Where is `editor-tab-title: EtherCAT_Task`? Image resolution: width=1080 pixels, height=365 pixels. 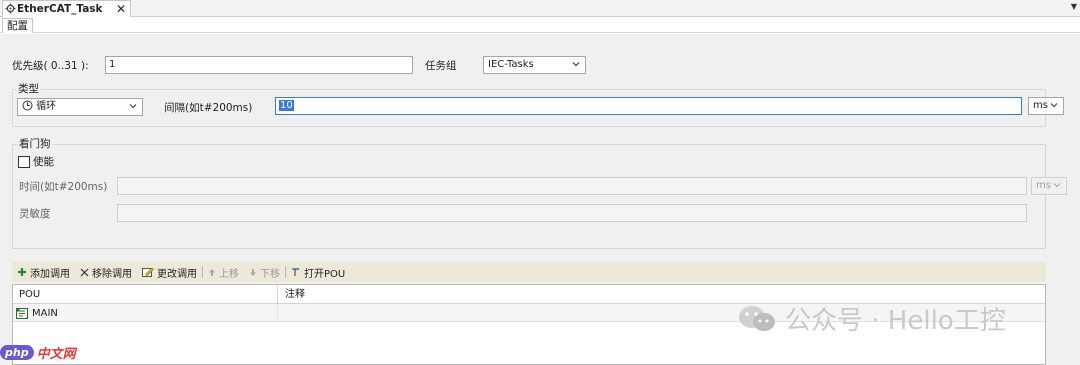
editor-tab-title: EtherCAT_Task is located at coordinates (60, 9).